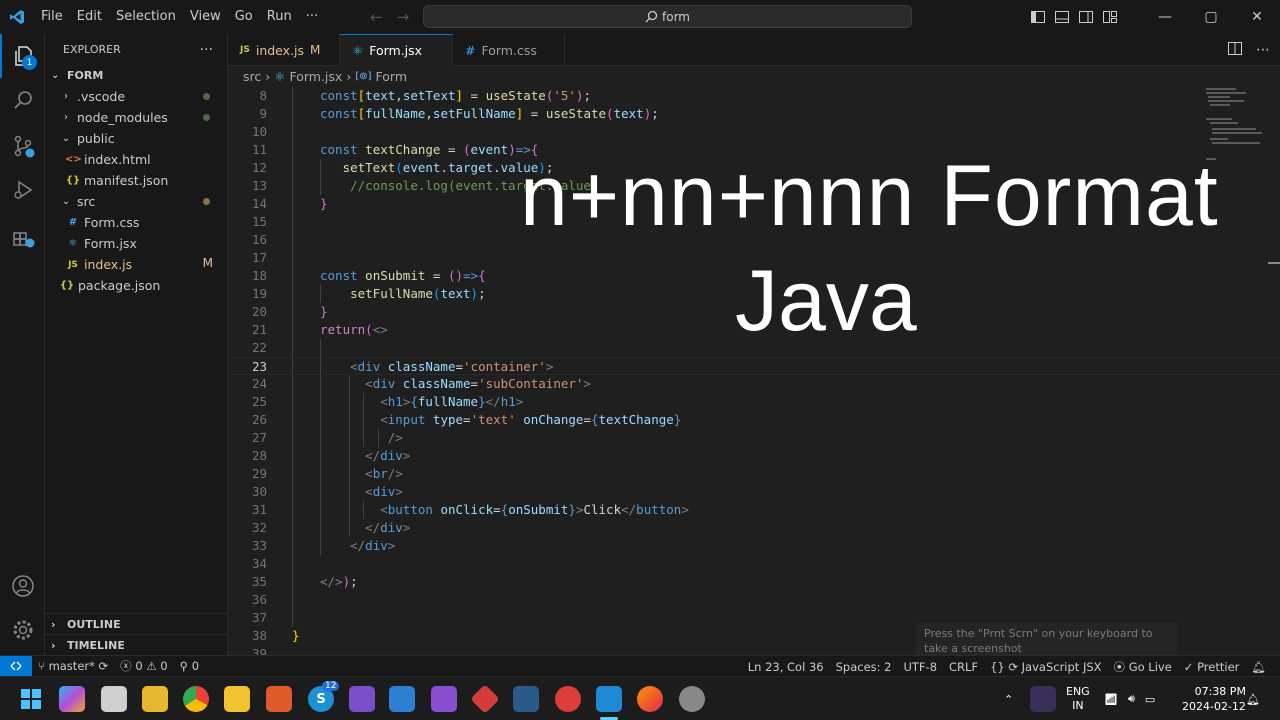 This screenshot has width=1280, height=720. I want to click on code-line: 10, so click(259, 131).